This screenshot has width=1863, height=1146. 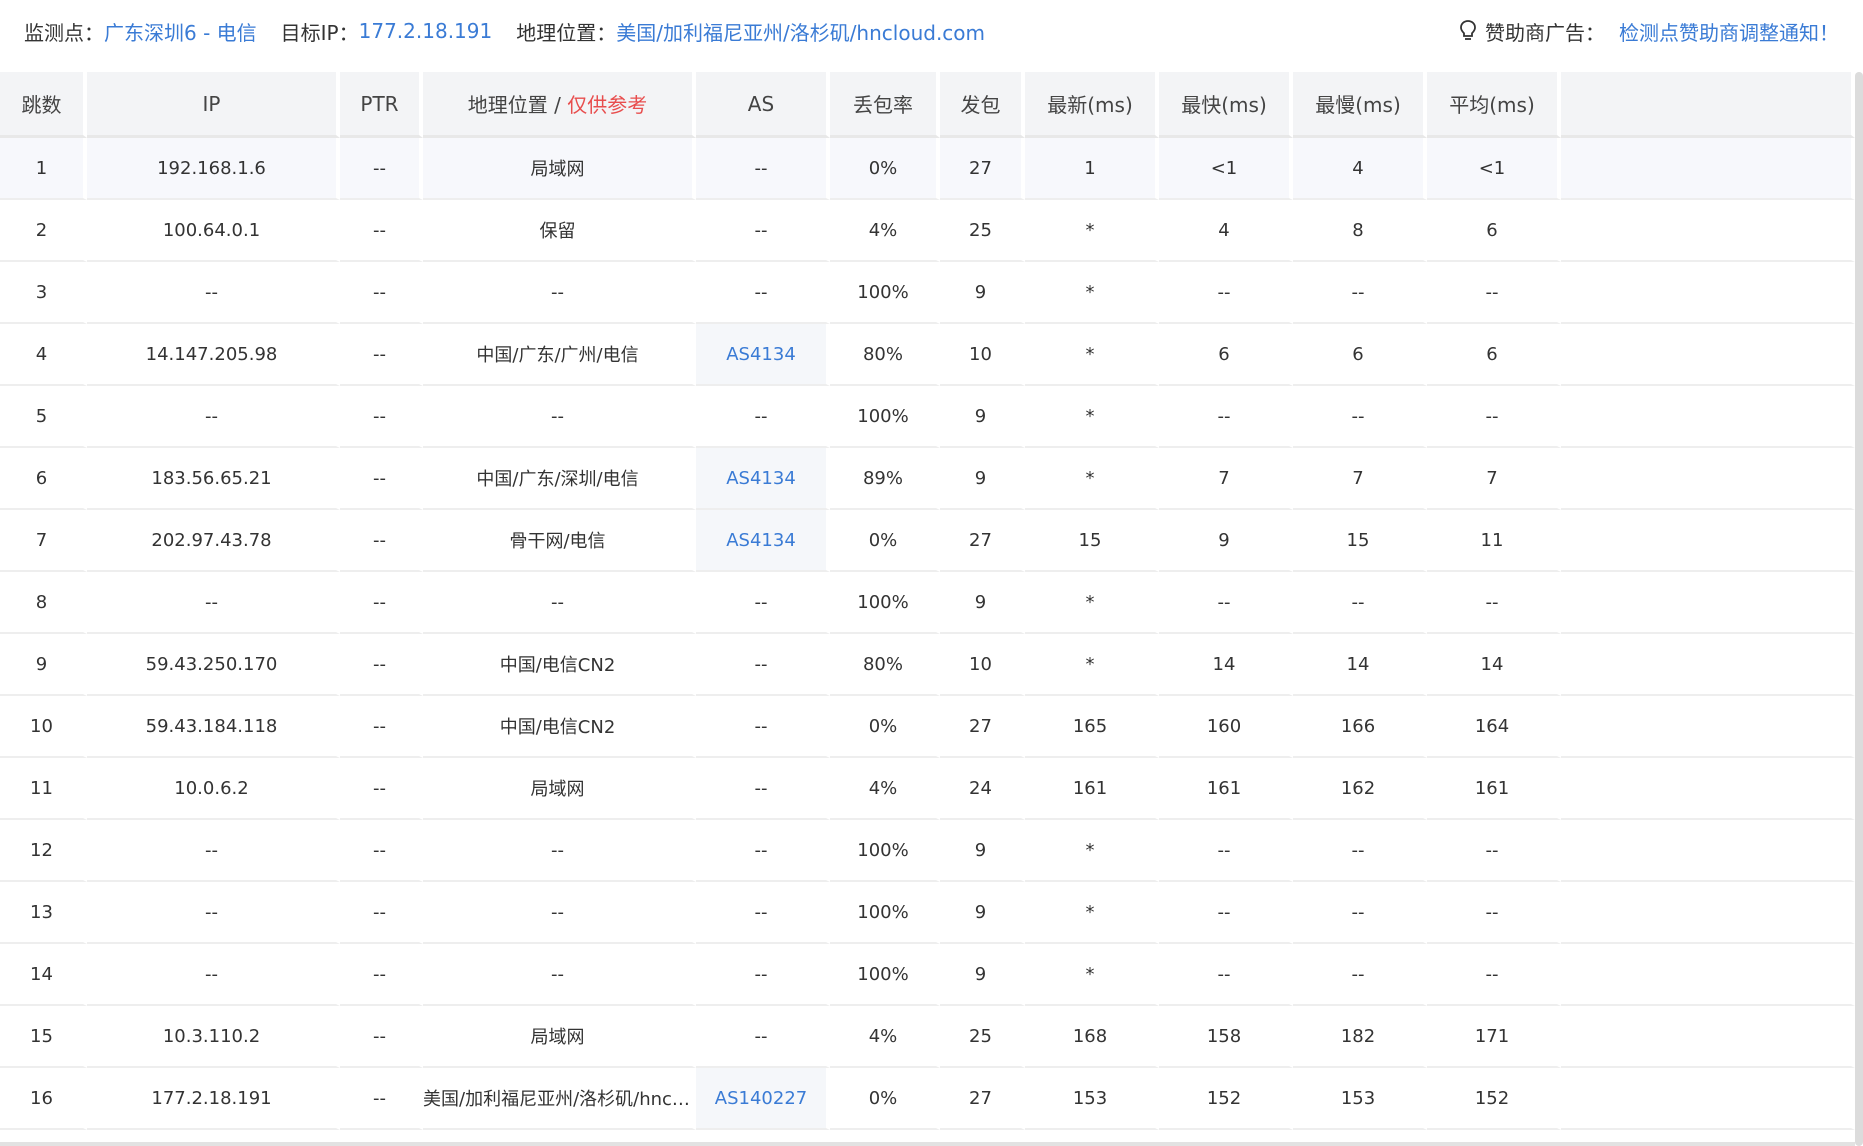 I want to click on cell-as: AS140227, so click(x=763, y=1099).